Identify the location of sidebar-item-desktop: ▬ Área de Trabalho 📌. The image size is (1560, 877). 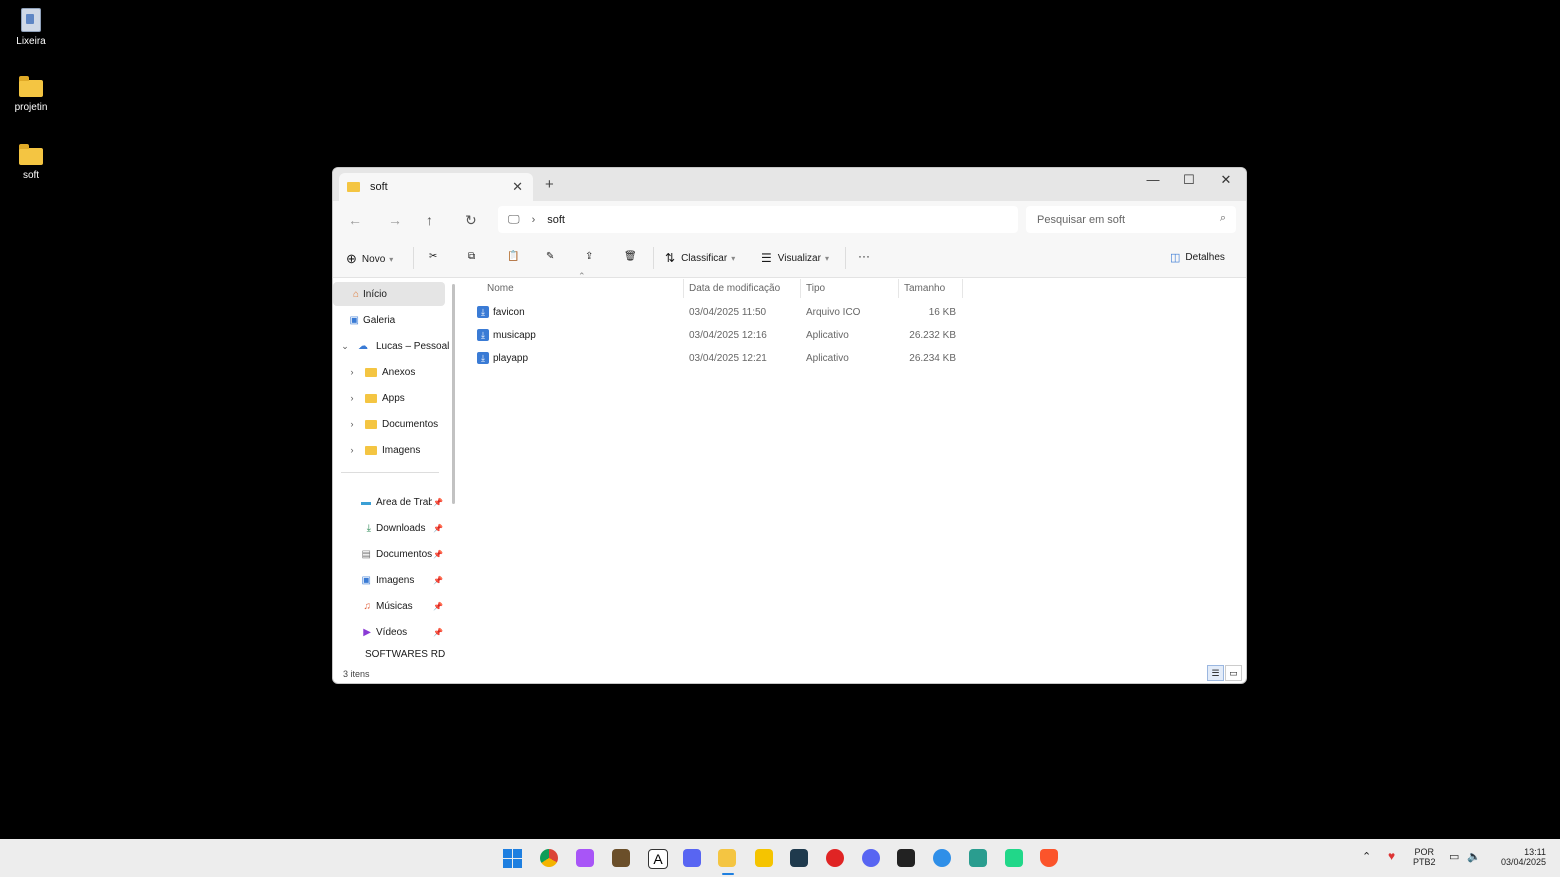
(389, 502).